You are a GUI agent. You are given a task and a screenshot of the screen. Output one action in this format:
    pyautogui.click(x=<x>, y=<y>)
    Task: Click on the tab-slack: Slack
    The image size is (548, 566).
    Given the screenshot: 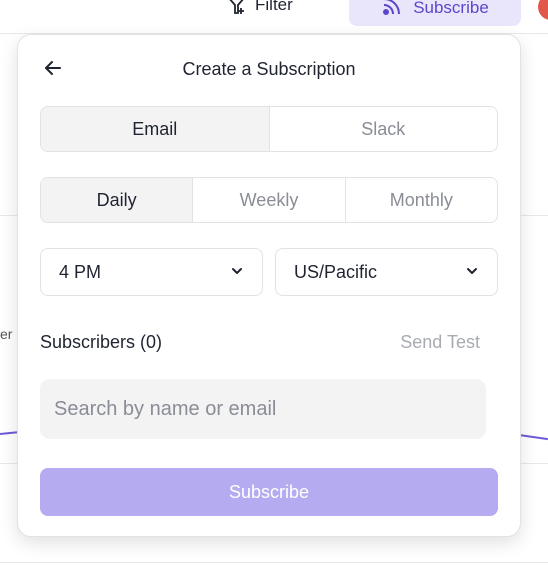 What is the action you would take?
    pyautogui.click(x=382, y=129)
    